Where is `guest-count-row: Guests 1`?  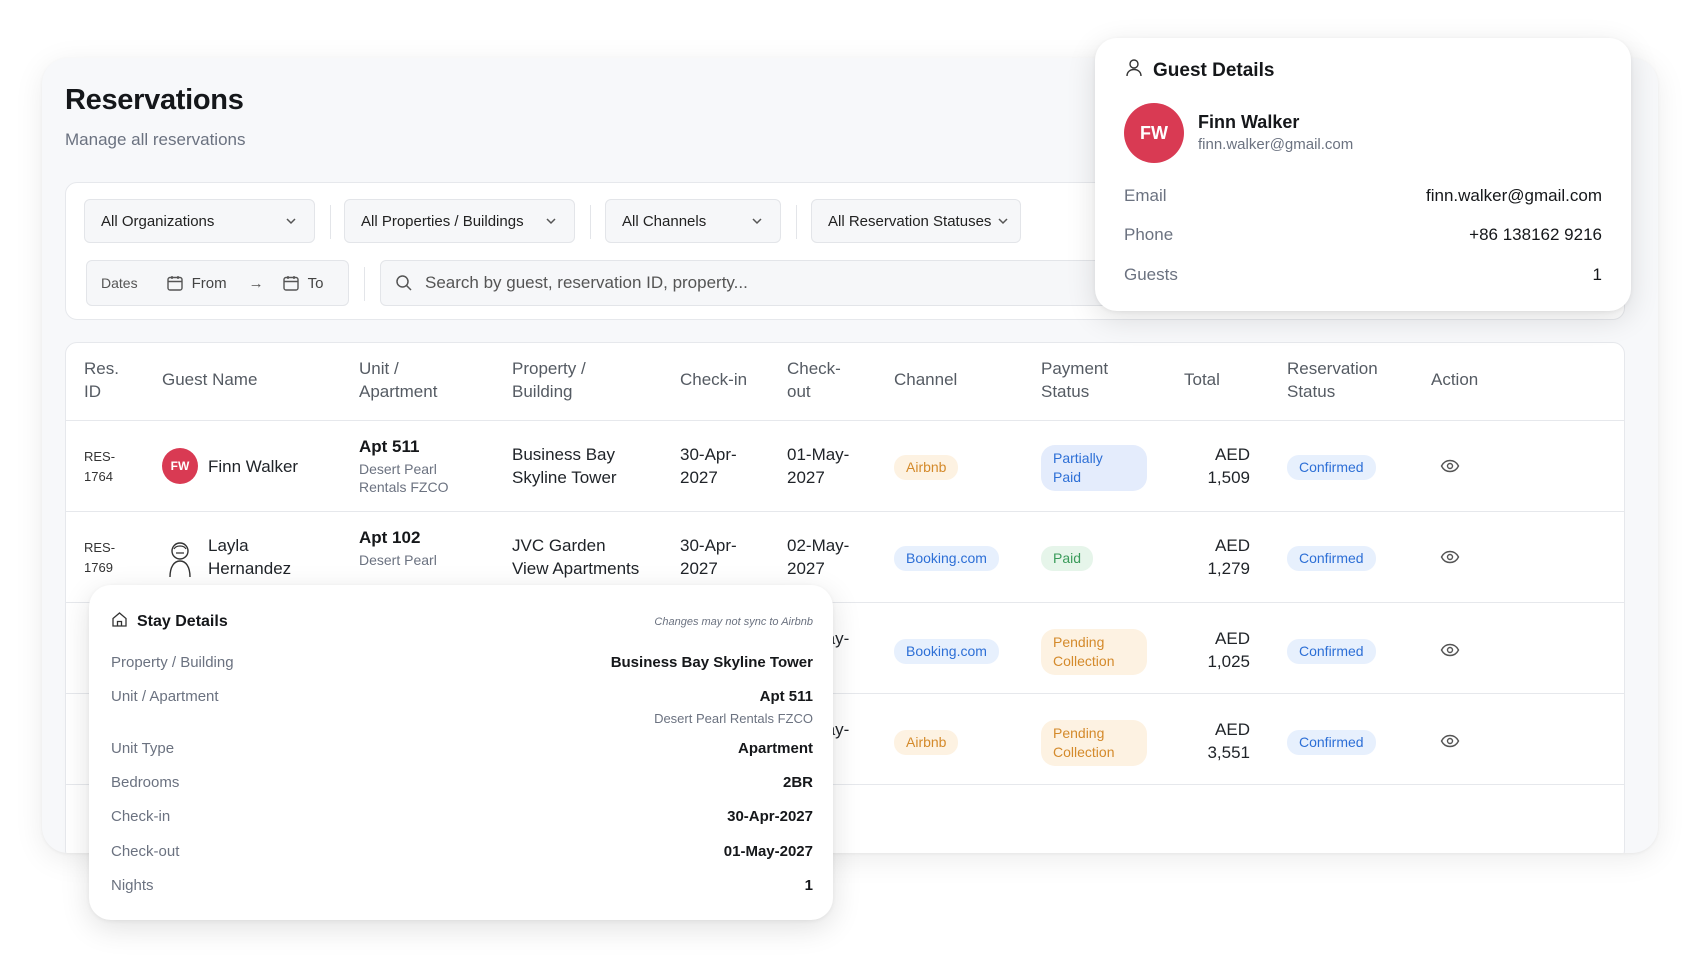
guest-count-row: Guests 1 is located at coordinates (1363, 275).